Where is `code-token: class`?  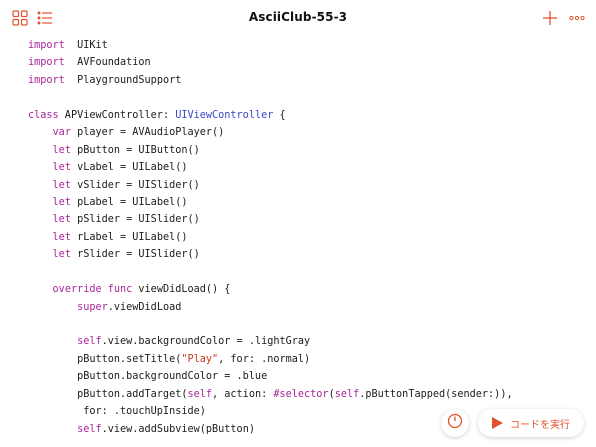
code-token: class is located at coordinates (43, 115).